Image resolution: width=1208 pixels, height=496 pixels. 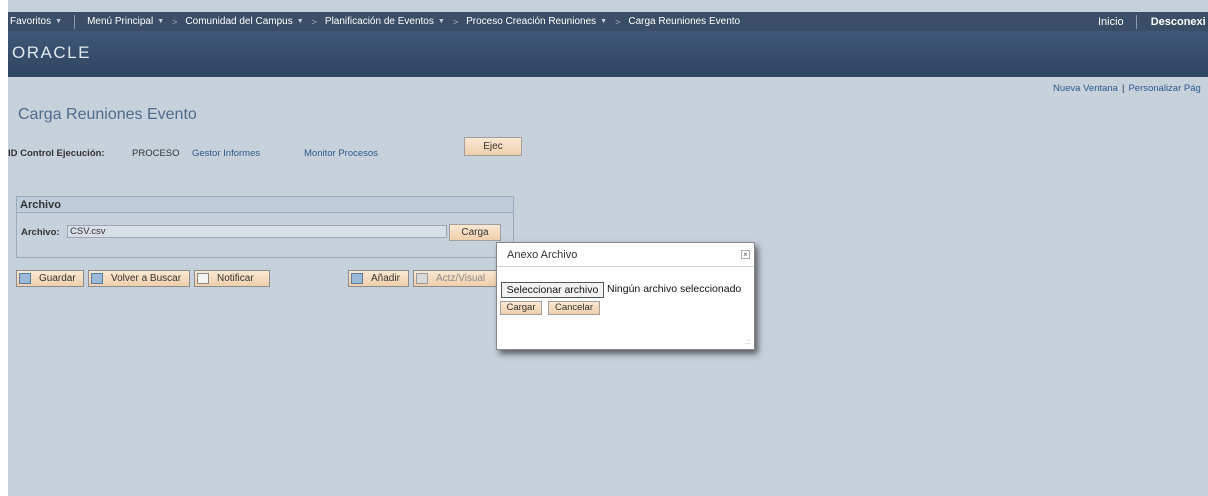 I want to click on nav-current-page: Carga Reuniones Evento, so click(x=684, y=21).